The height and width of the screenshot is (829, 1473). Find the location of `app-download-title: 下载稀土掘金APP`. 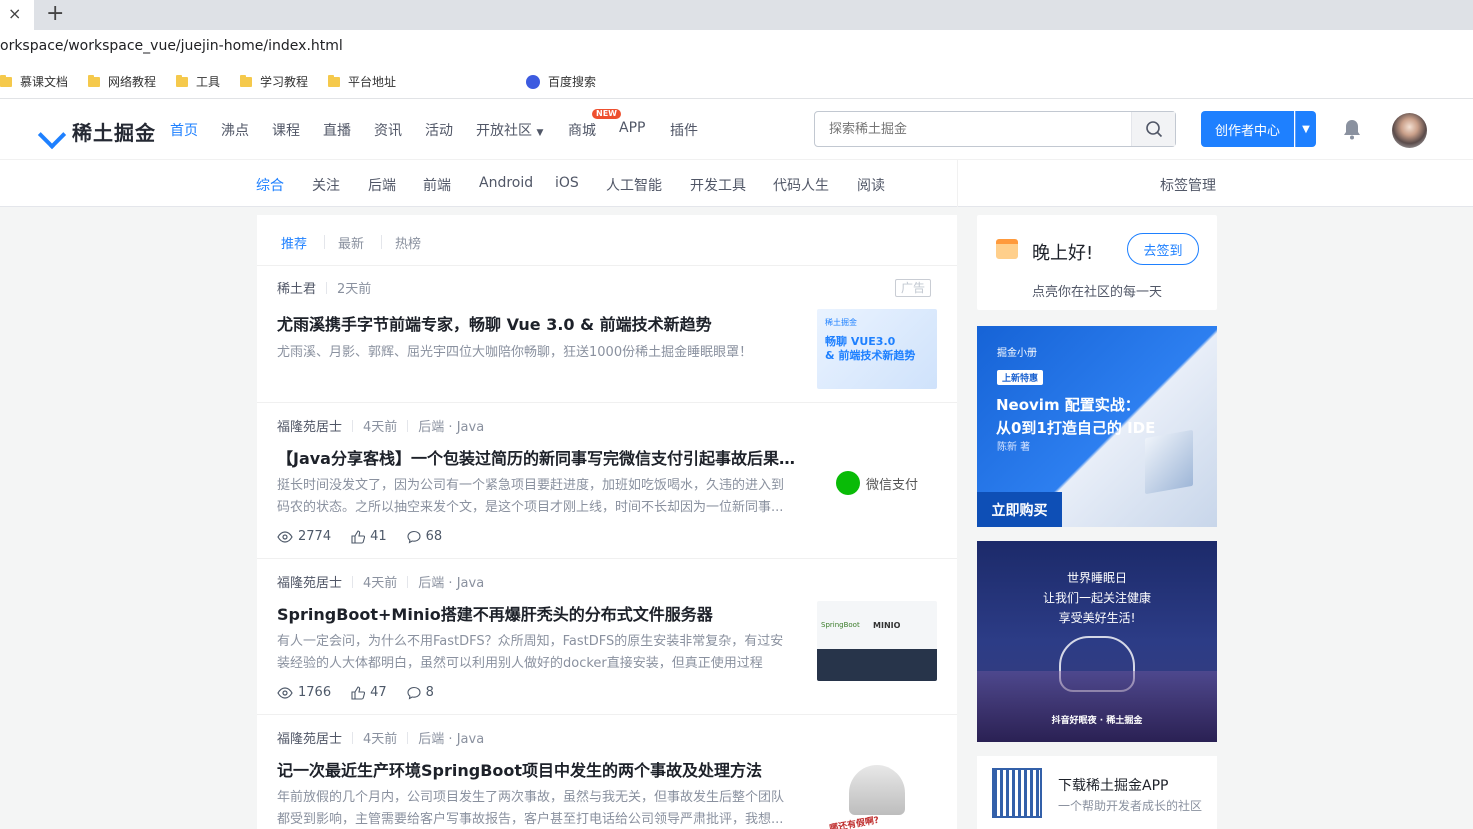

app-download-title: 下载稀土掘金APP is located at coordinates (1113, 785).